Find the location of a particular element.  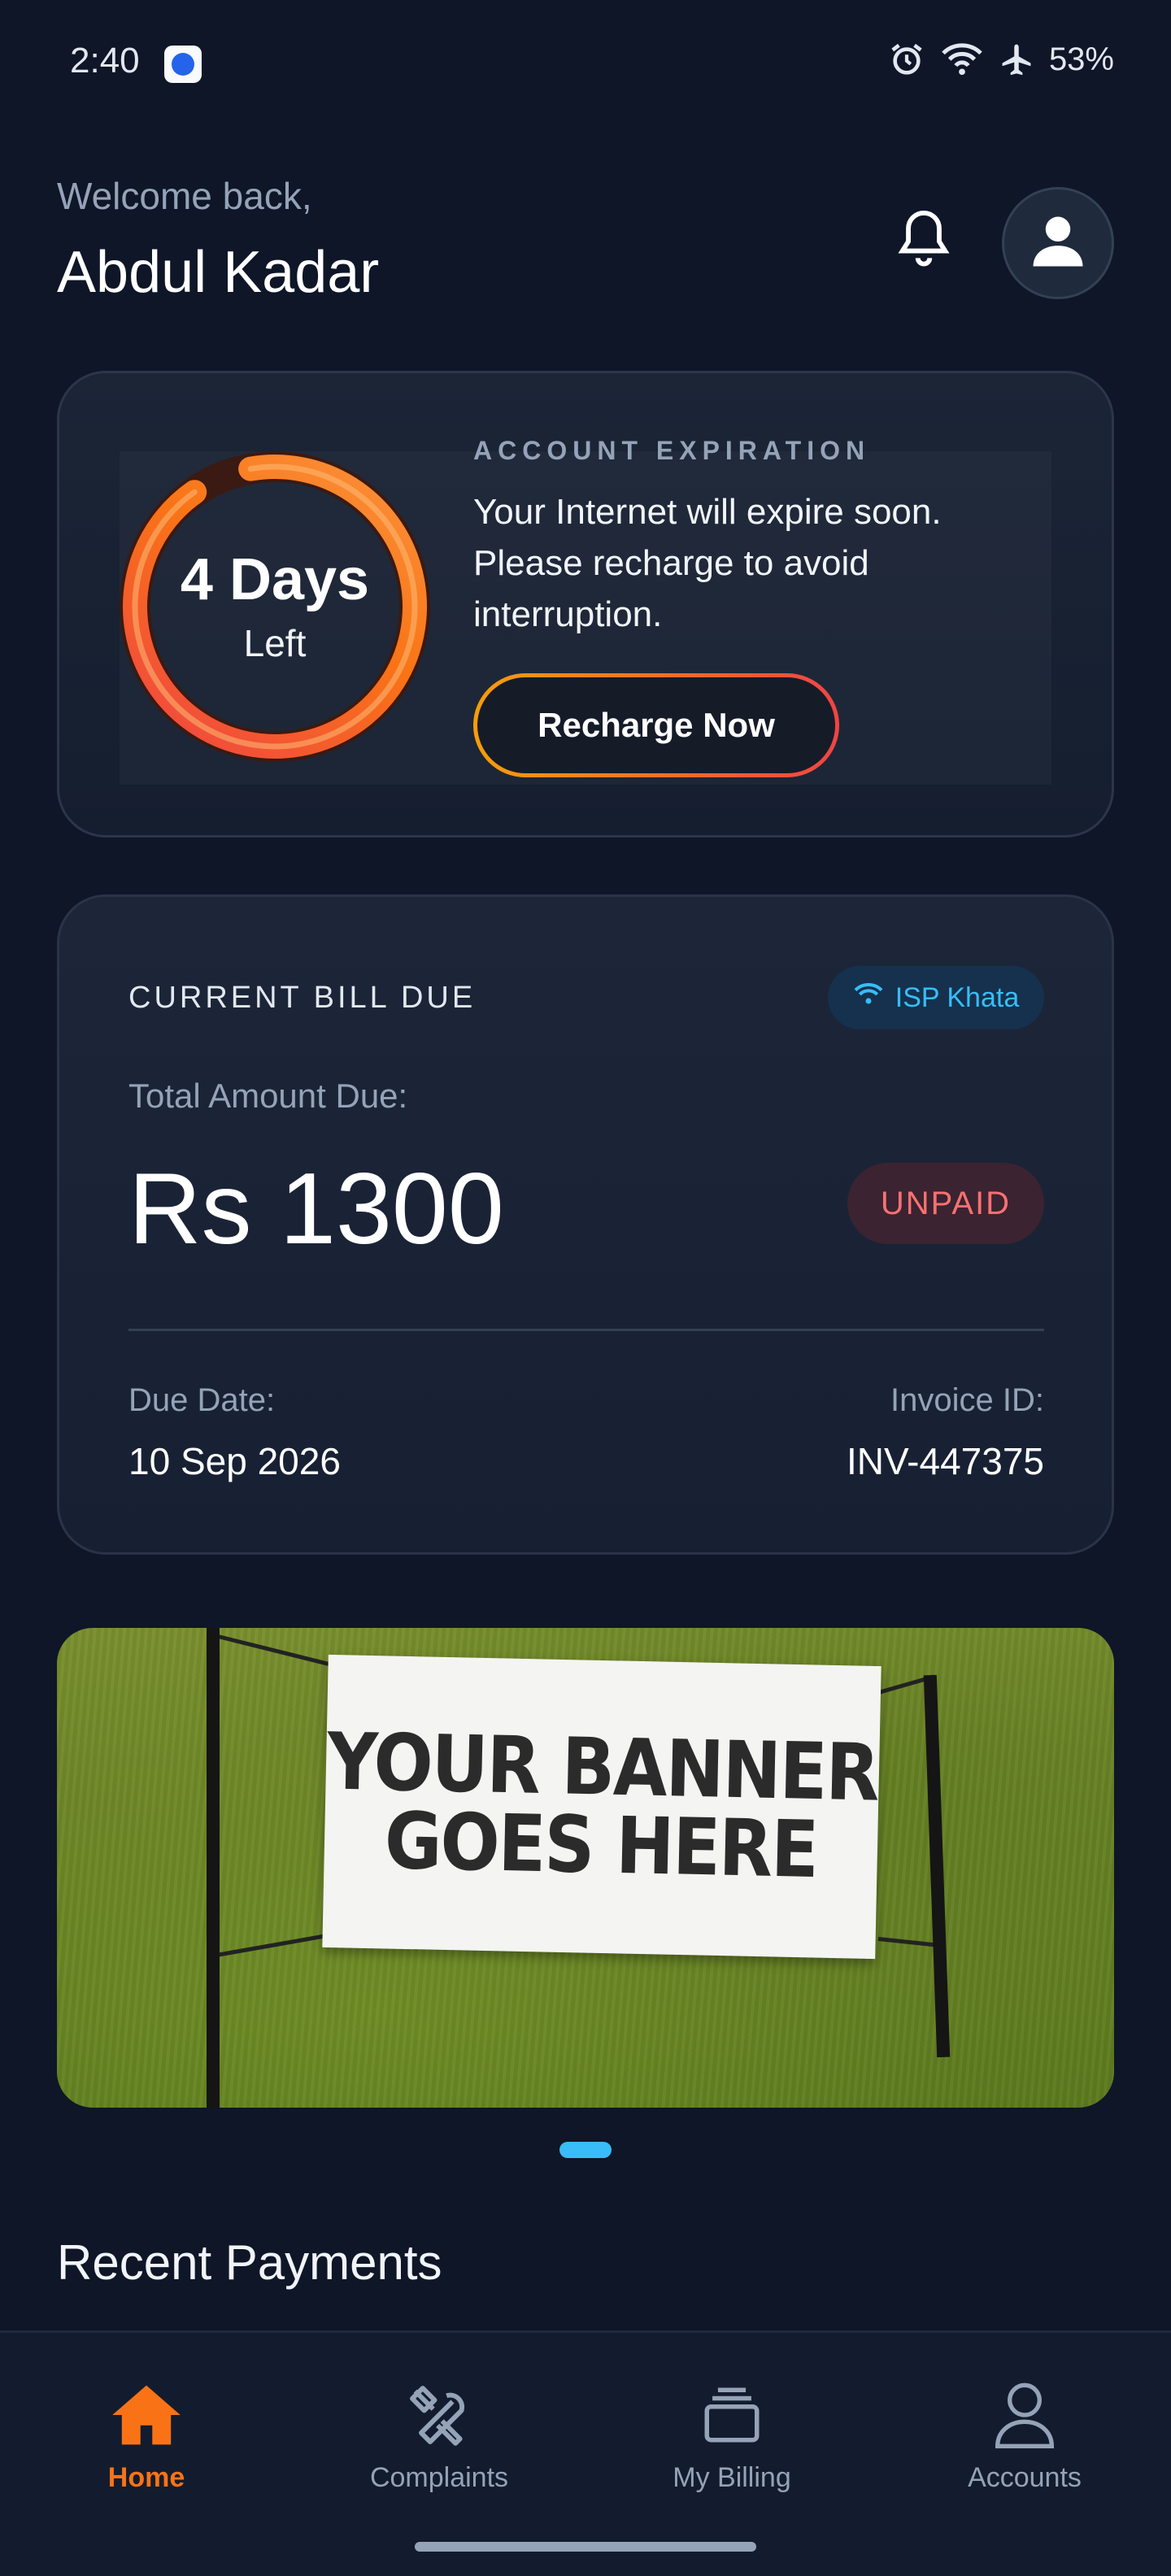

nav-complaints-label: Complaints is located at coordinates (439, 2478).